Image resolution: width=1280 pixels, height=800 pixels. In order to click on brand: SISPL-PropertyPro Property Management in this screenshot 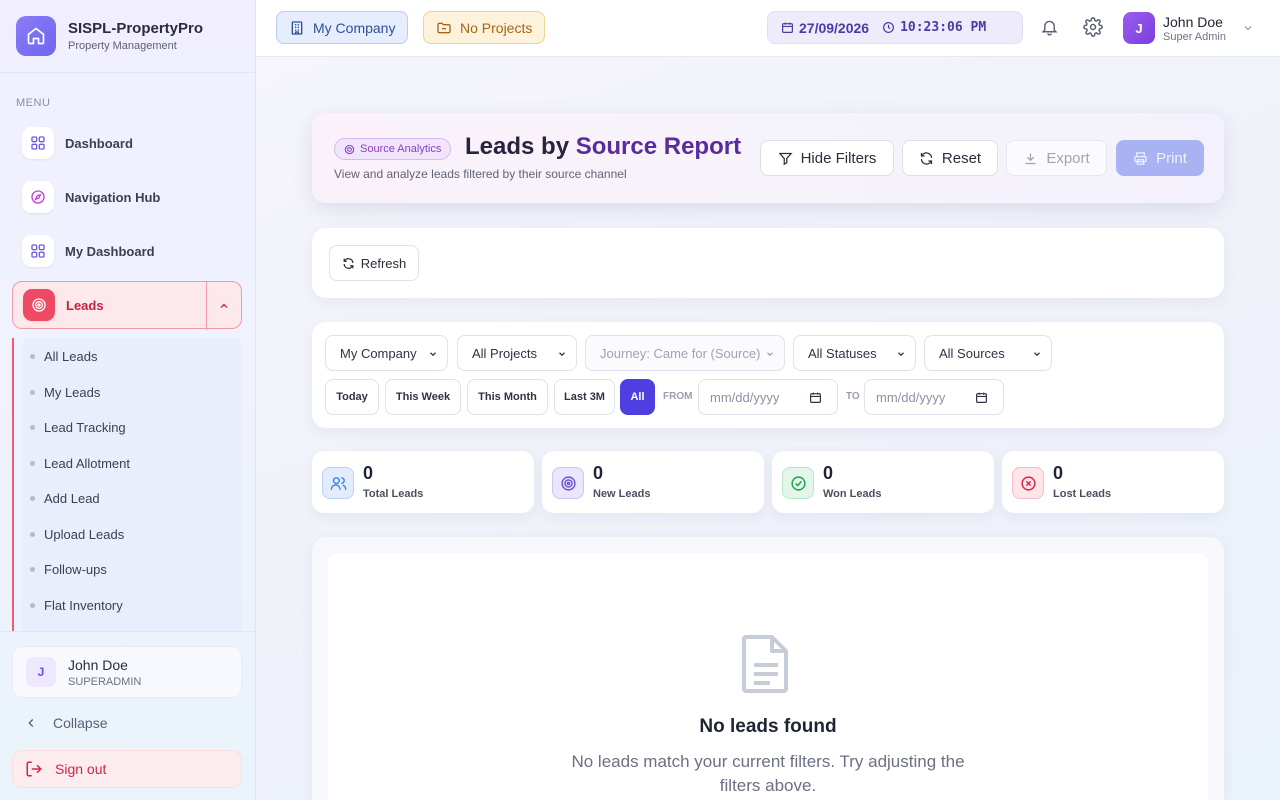, I will do `click(127, 36)`.